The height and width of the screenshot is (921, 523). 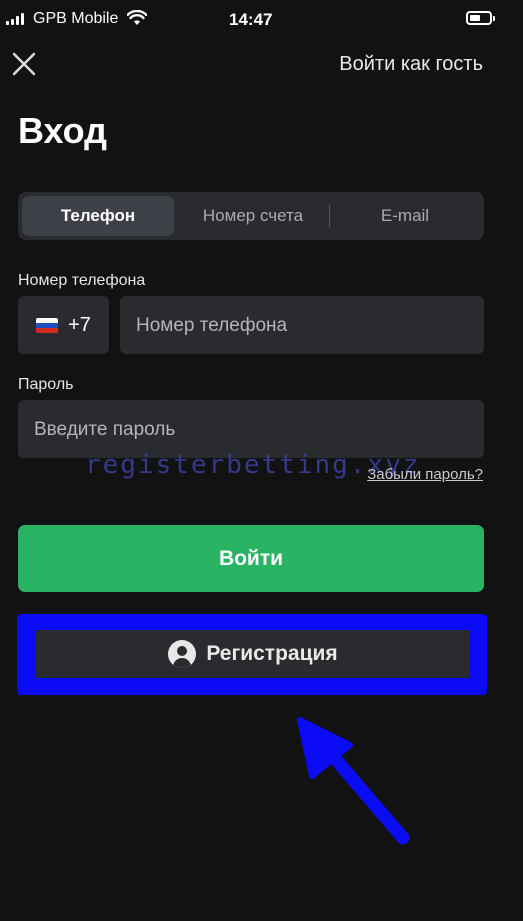 What do you see at coordinates (355, 782) in the screenshot?
I see `arrow-annotation` at bounding box center [355, 782].